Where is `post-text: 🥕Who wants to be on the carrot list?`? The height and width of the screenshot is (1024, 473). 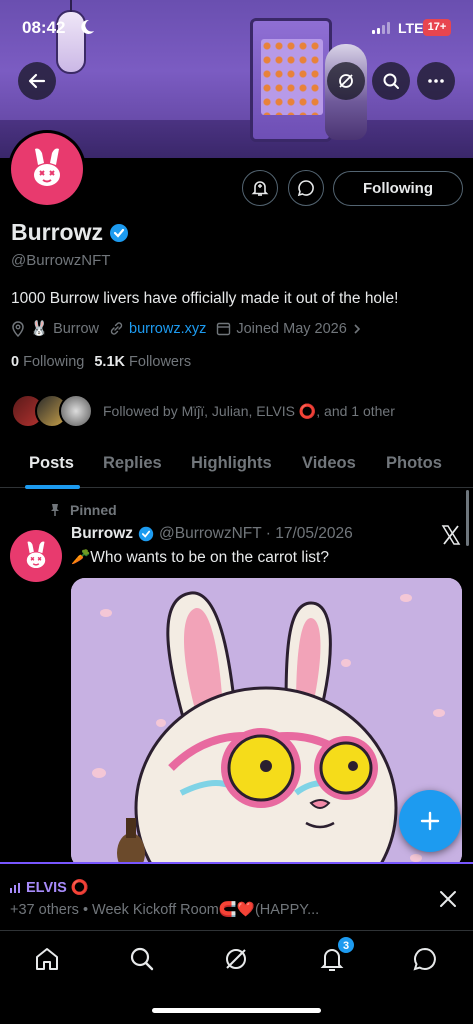 post-text: 🥕Who wants to be on the carrot list? is located at coordinates (200, 557).